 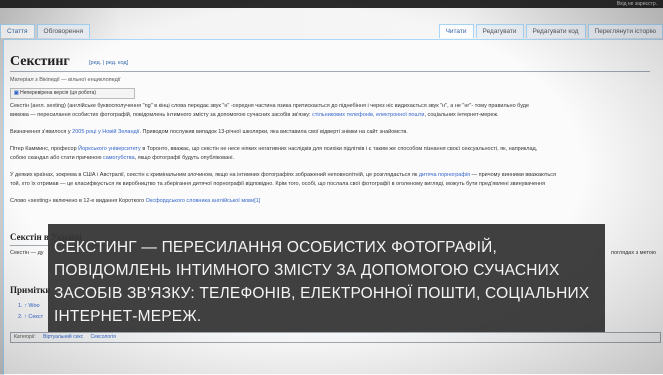 What do you see at coordinates (29, 306) in the screenshot?
I see `note-item-1: 1. ↑ Woo` at bounding box center [29, 306].